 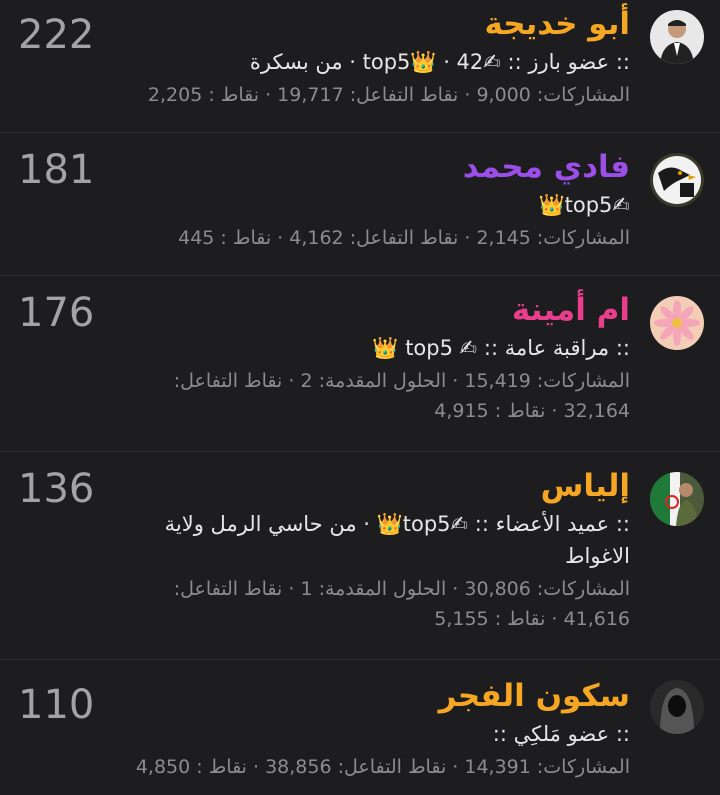 What do you see at coordinates (370, 696) in the screenshot?
I see `member-name: سكون الفجر` at bounding box center [370, 696].